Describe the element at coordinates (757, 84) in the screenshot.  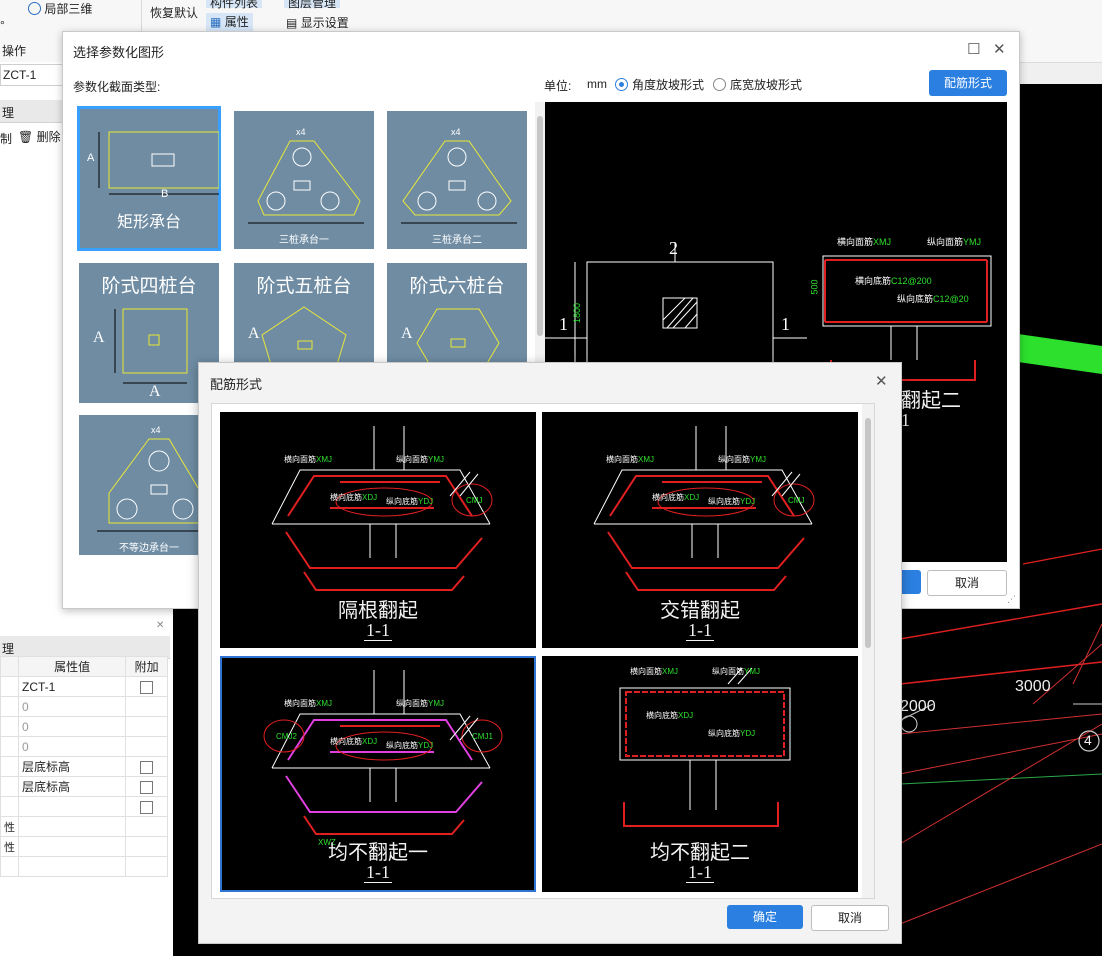
I see `radio-width-slope: 底宽放坡形式` at that location.